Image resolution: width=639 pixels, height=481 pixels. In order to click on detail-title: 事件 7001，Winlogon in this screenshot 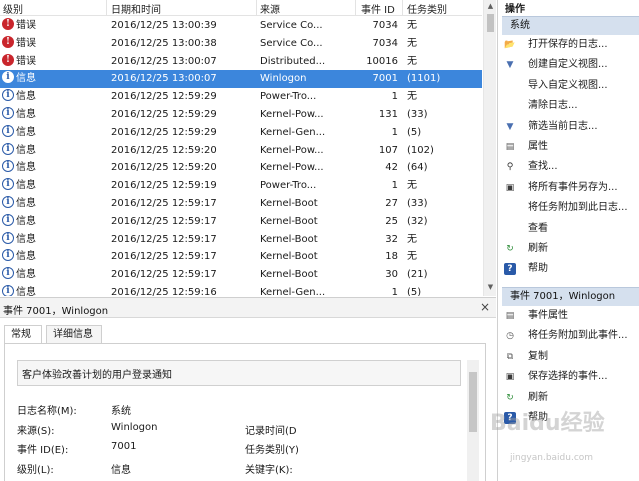, I will do `click(56, 311)`.